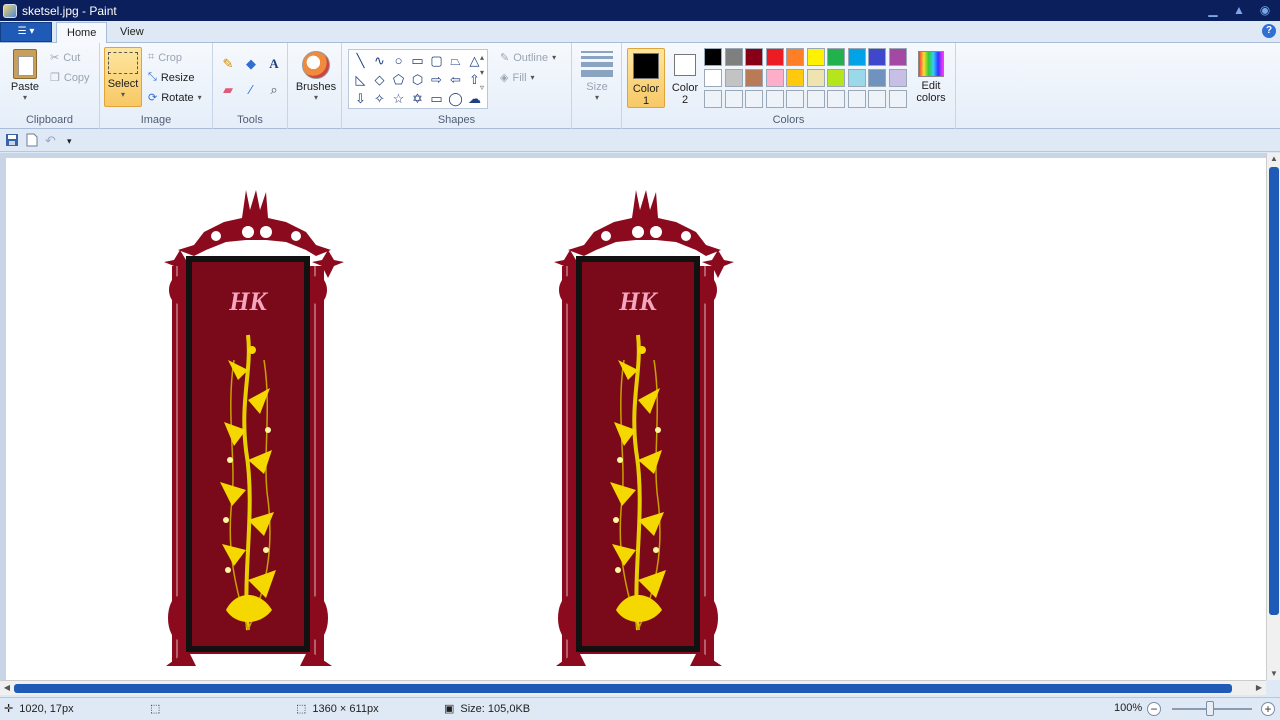  What do you see at coordinates (455, 79) in the screenshot?
I see `left-arrow-shape-icon: ⇦` at bounding box center [455, 79].